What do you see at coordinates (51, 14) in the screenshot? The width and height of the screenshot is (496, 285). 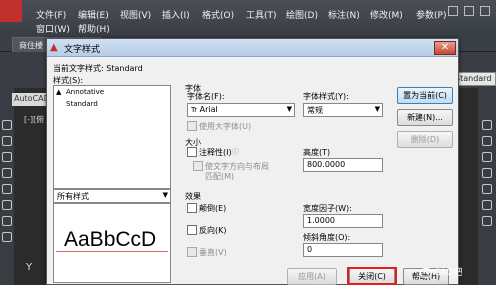 I see `menu-file: 文件(F)` at bounding box center [51, 14].